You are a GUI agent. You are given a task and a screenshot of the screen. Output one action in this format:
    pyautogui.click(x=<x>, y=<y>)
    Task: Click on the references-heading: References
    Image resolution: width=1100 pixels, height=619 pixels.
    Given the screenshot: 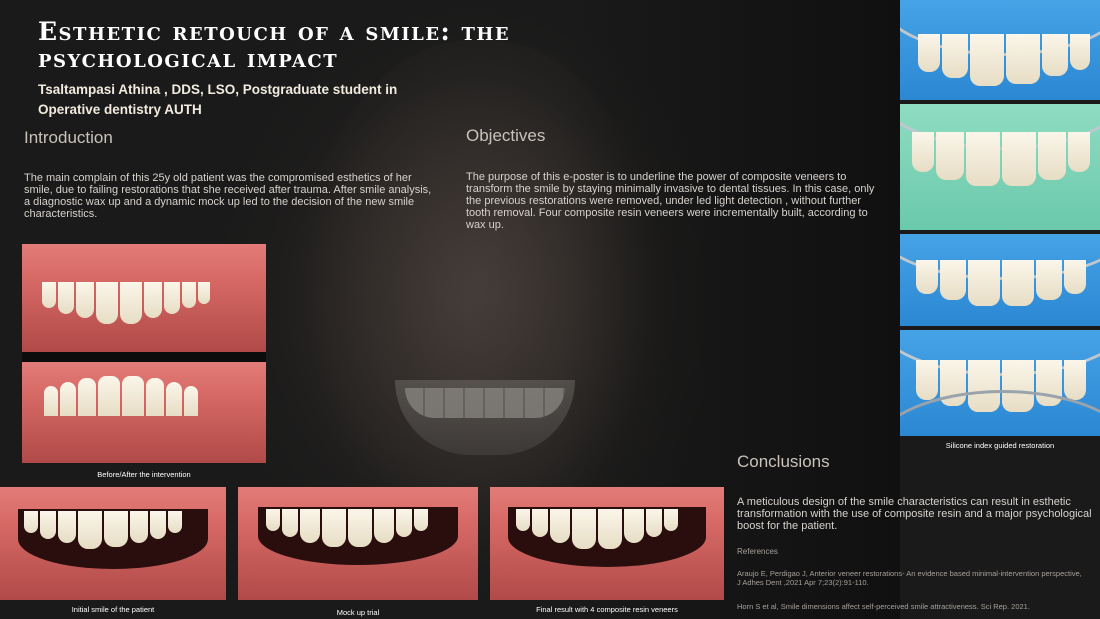 What is the action you would take?
    pyautogui.click(x=757, y=551)
    